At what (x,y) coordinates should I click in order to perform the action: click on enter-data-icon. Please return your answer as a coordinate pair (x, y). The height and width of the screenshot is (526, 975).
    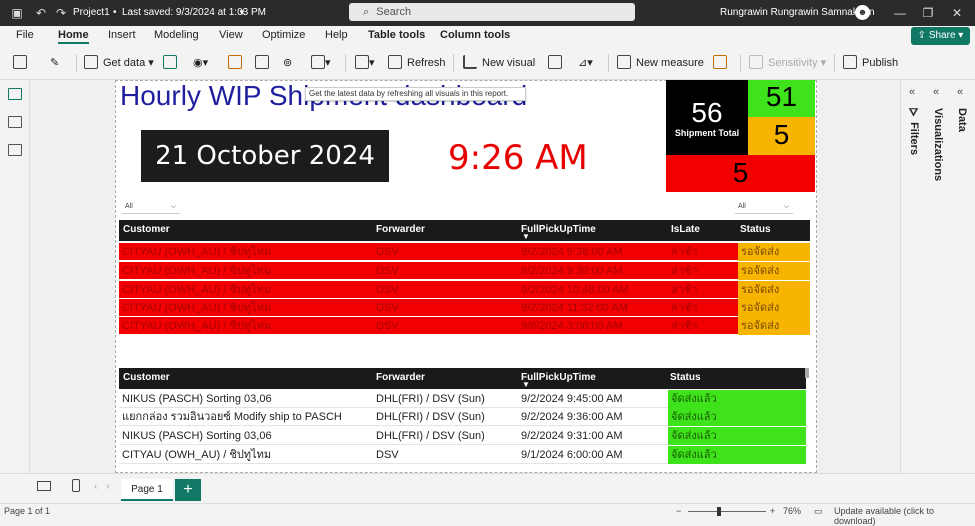
    Looking at the image, I should click on (262, 63).